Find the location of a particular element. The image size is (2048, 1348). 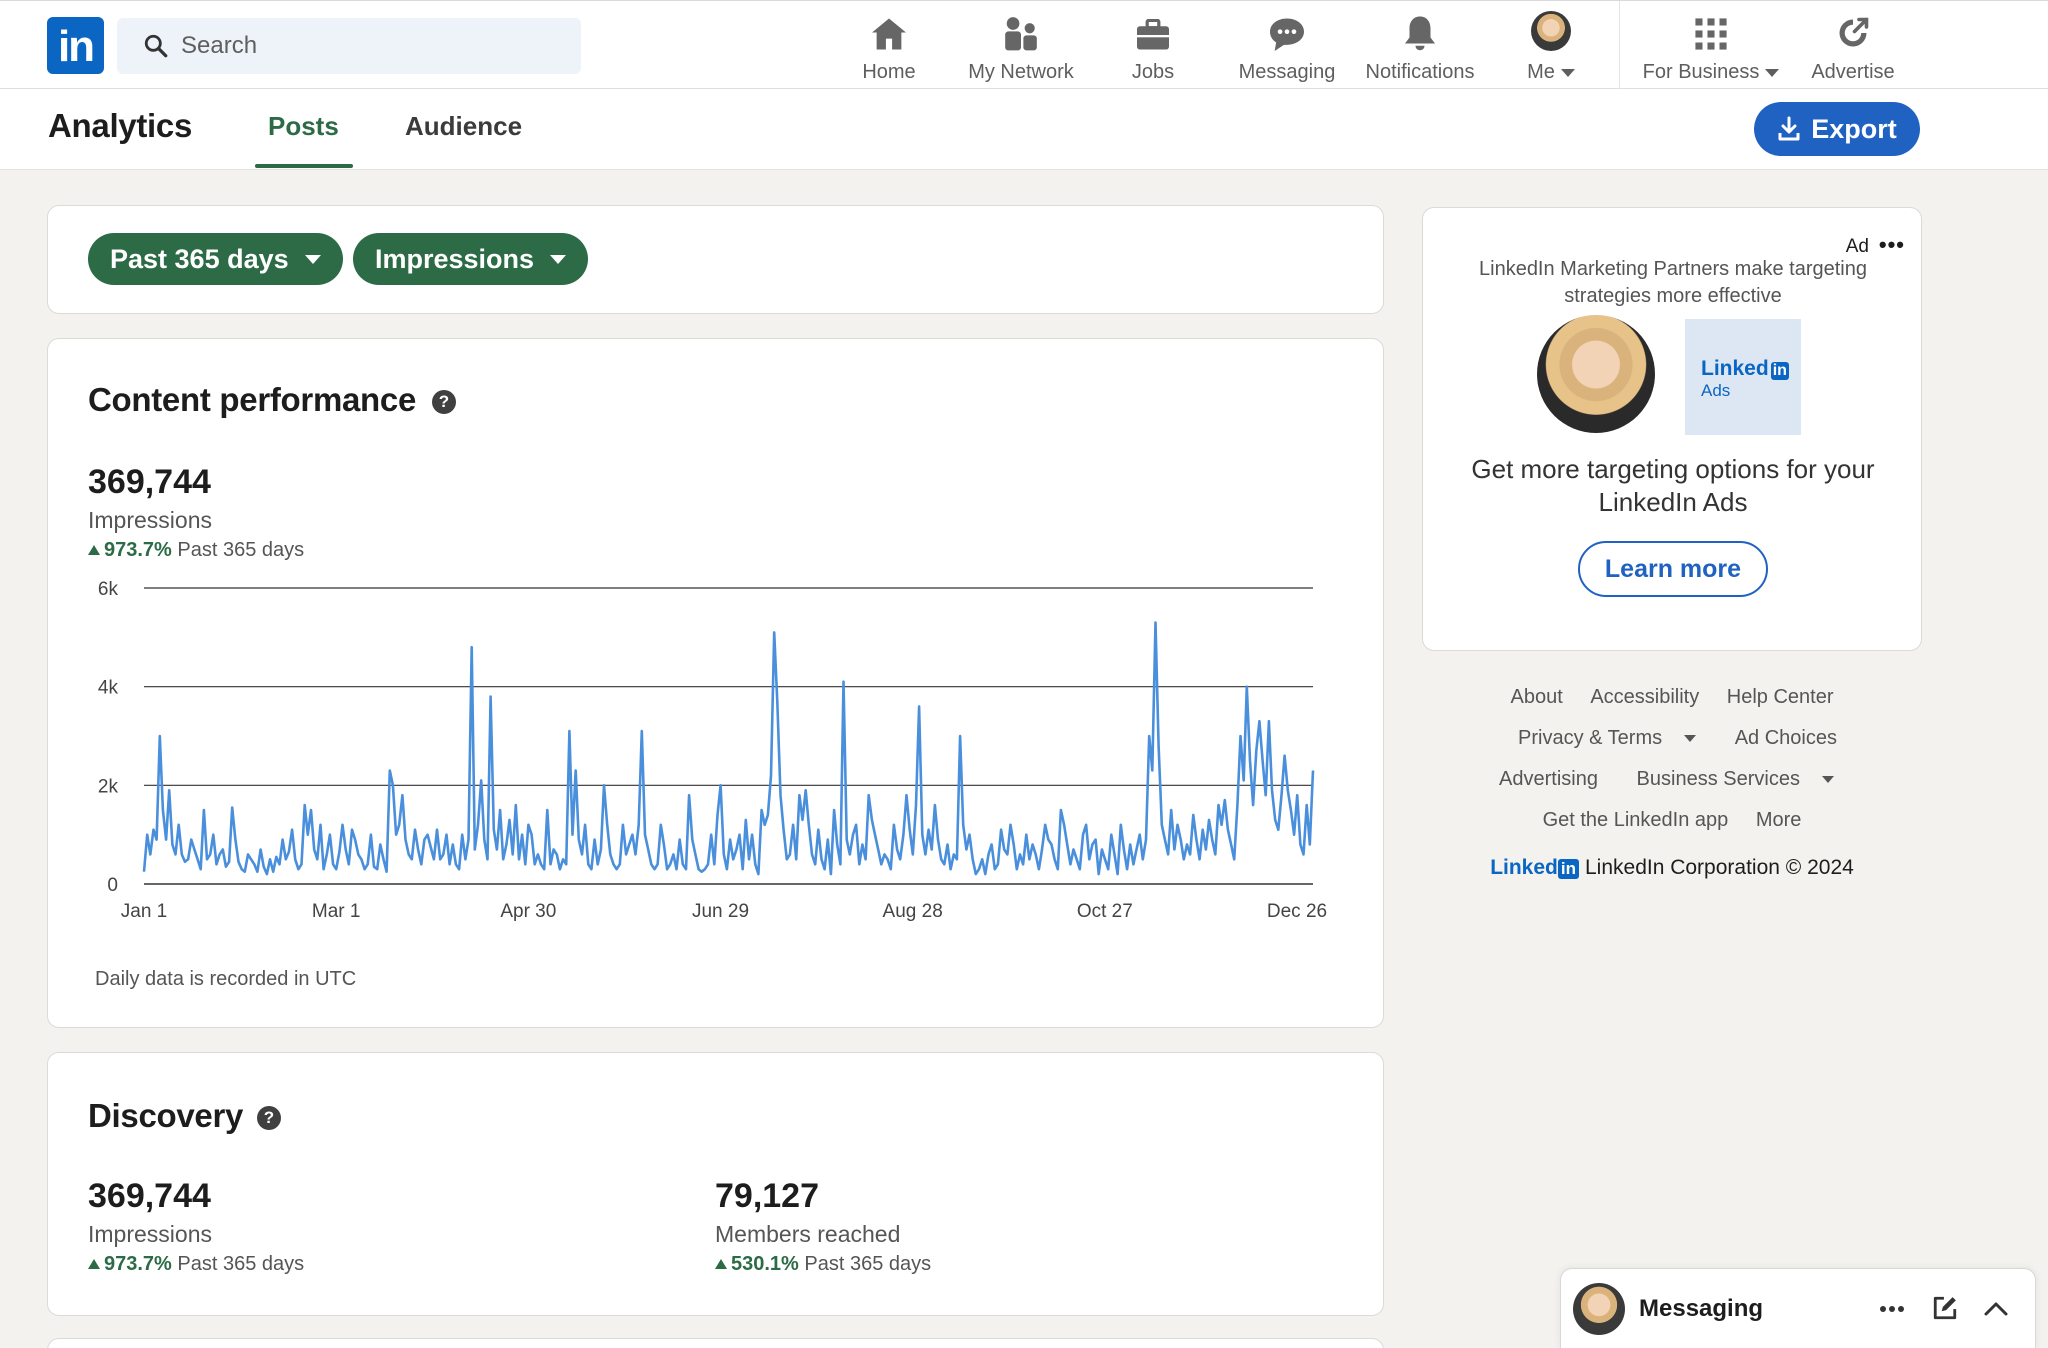

export-label: Export is located at coordinates (1854, 128).